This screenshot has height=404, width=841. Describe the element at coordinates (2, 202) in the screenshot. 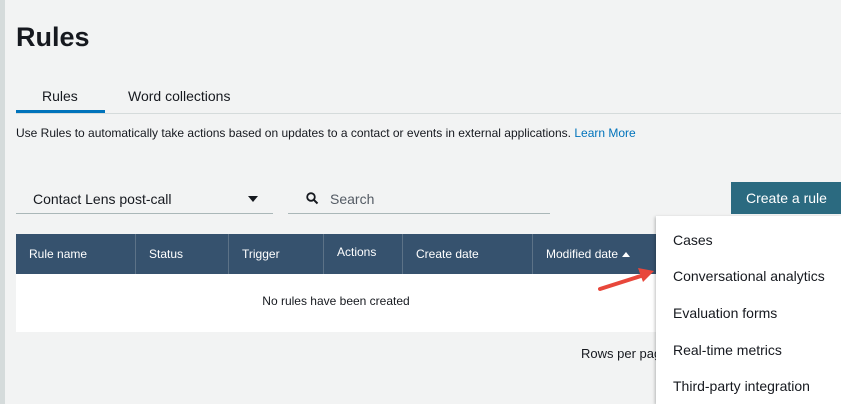

I see `left-border` at that location.